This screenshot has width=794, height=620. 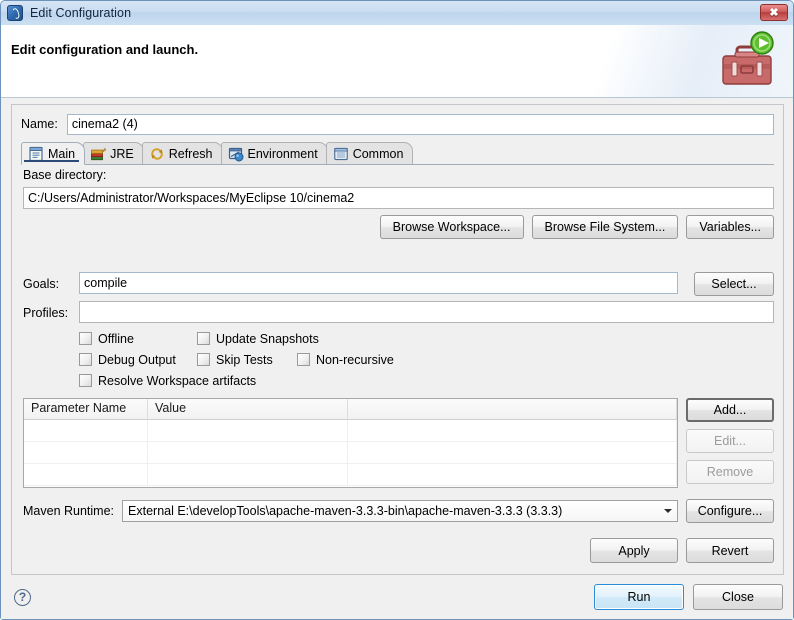 What do you see at coordinates (41, 284) in the screenshot?
I see `goals-label: Goals:` at bounding box center [41, 284].